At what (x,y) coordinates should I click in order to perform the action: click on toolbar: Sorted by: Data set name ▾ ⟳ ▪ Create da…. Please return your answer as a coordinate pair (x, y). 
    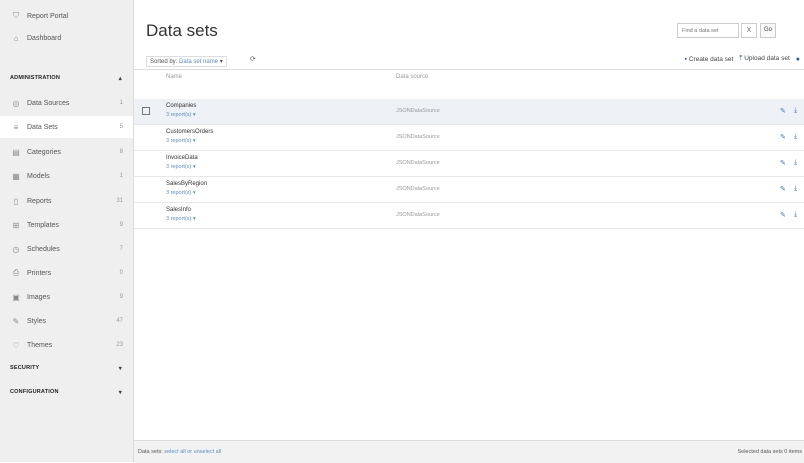
    Looking at the image, I should click on (469, 61).